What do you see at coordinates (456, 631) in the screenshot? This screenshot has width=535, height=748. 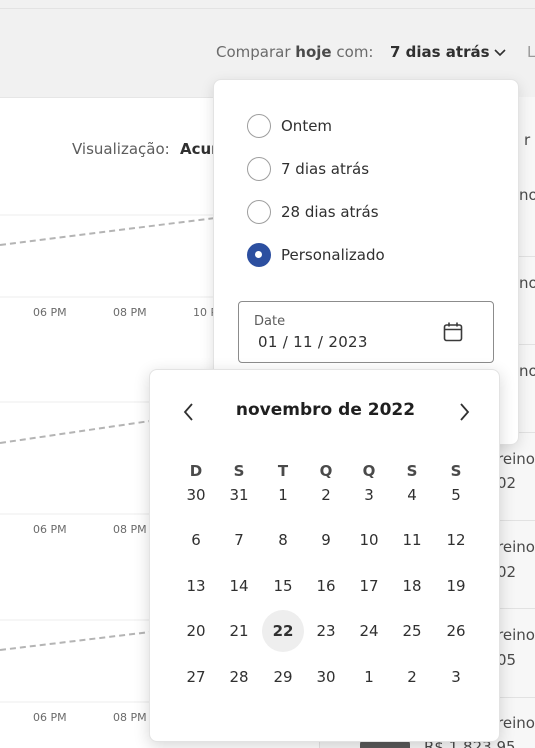 I see `calendar-day: 26` at bounding box center [456, 631].